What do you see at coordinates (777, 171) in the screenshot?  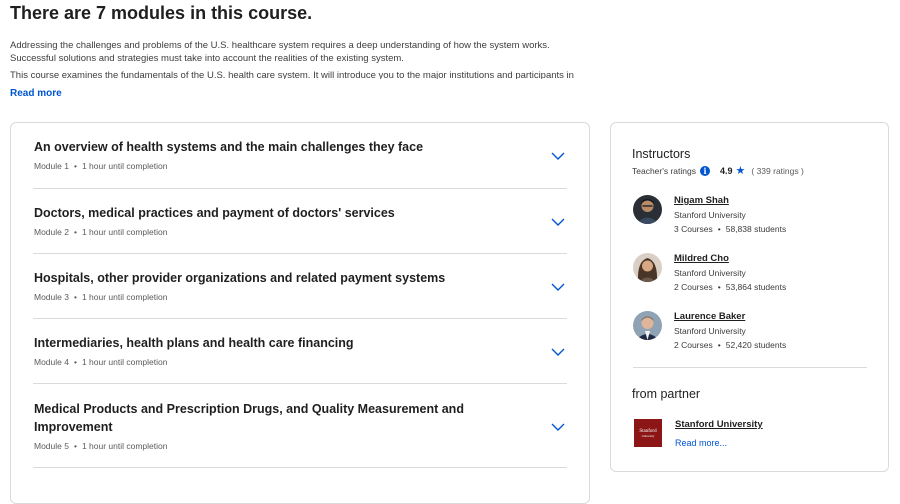 I see `rating-count: ( 339 ratings )` at bounding box center [777, 171].